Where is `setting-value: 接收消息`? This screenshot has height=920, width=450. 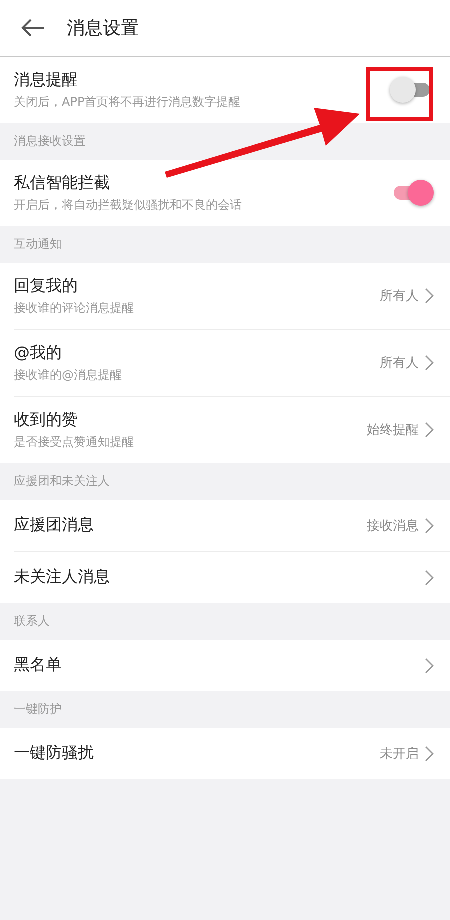 setting-value: 接收消息 is located at coordinates (393, 526).